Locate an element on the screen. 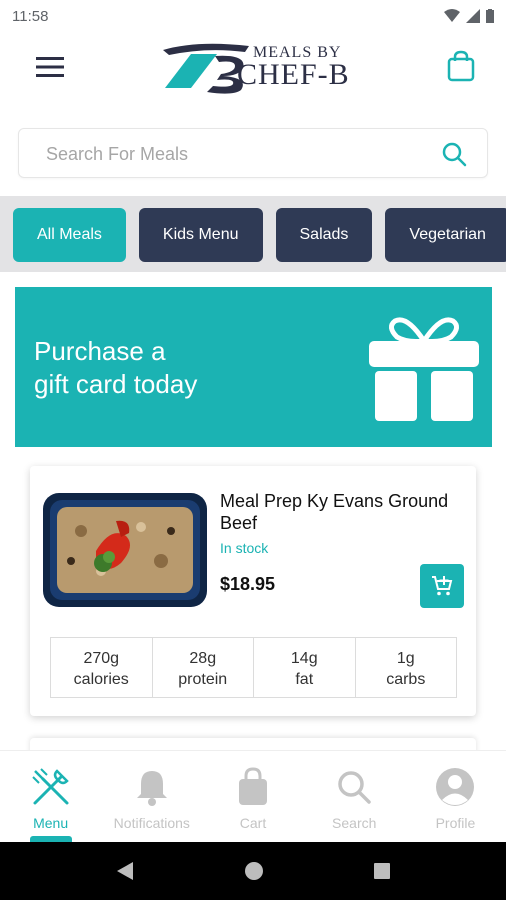 Image resolution: width=506 pixels, height=900 pixels. status-icons is located at coordinates (469, 16).